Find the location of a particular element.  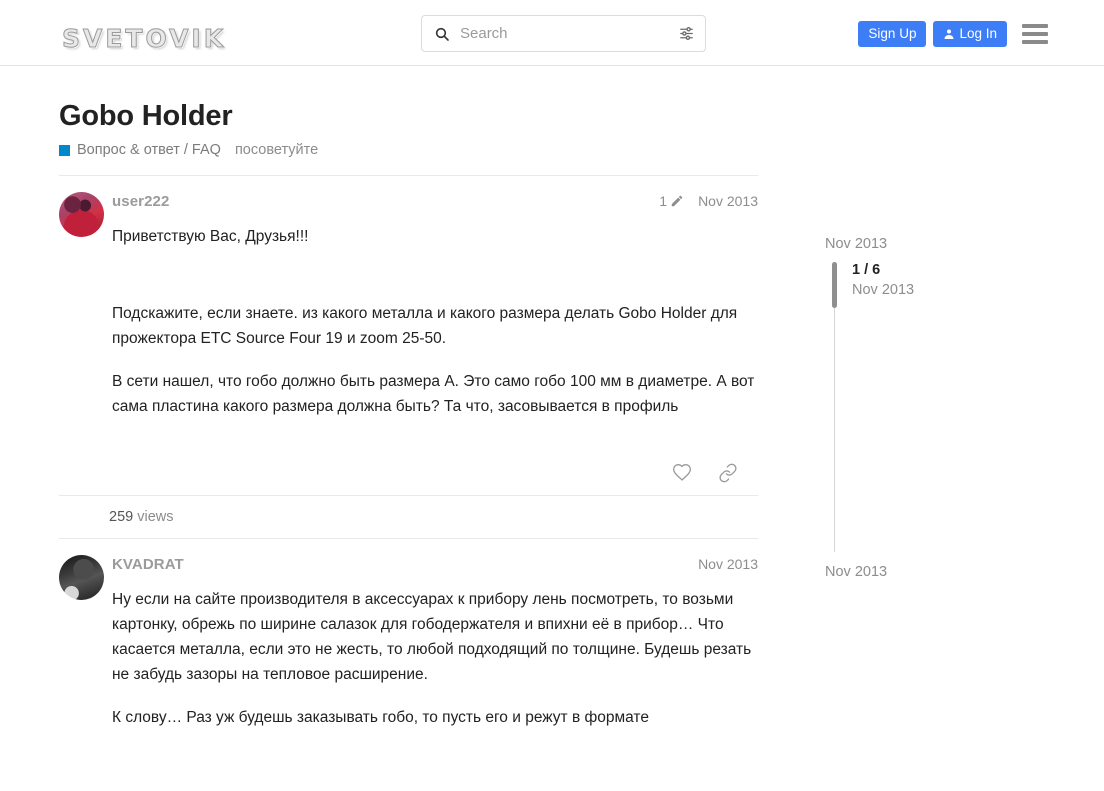

tag-link: посоветуйте is located at coordinates (276, 150).